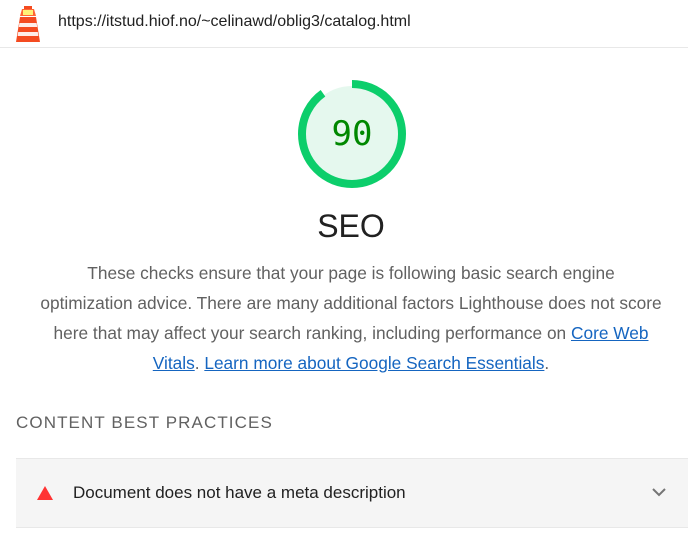  I want to click on fail-triangle-icon, so click(45, 493).